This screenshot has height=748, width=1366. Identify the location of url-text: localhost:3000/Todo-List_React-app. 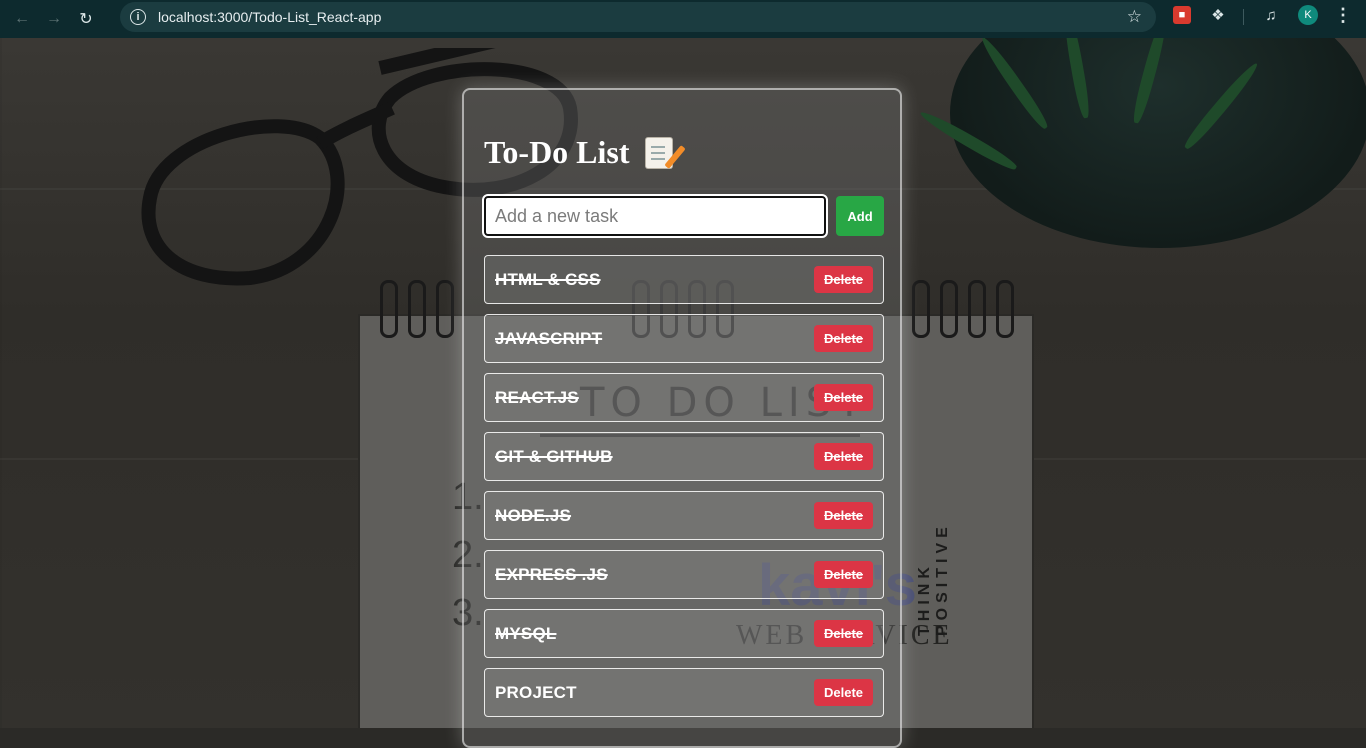
(269, 17).